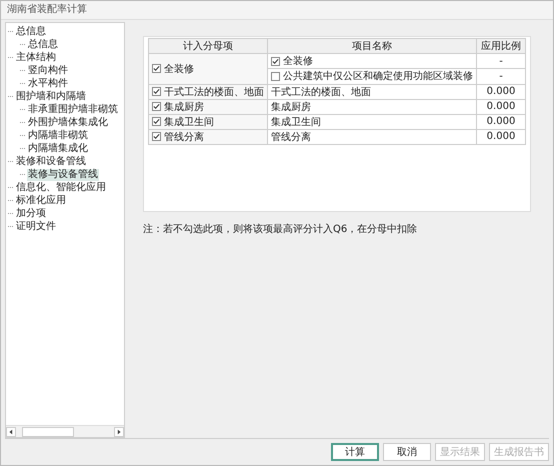 This screenshot has width=554, height=466. Describe the element at coordinates (36, 58) in the screenshot. I see `tree-item: 主体结构` at that location.